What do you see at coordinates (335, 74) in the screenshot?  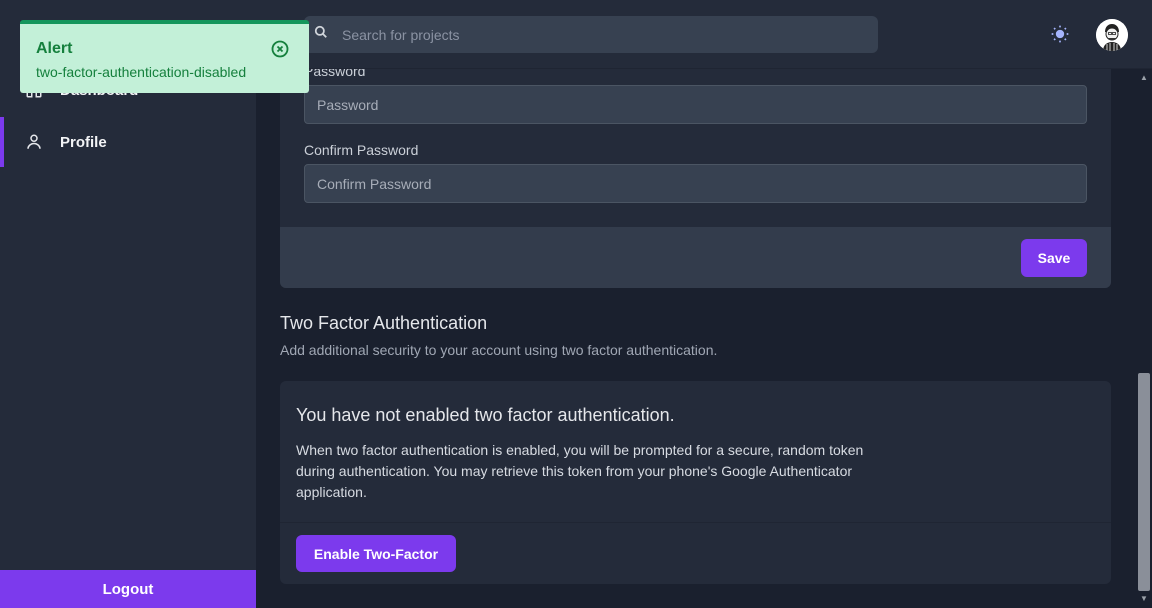 I see `password-label: Password` at bounding box center [335, 74].